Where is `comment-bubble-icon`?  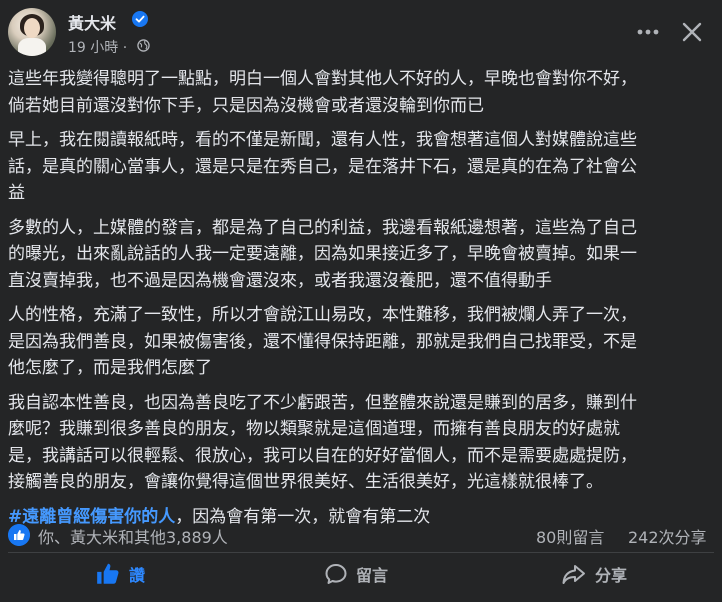
comment-bubble-icon is located at coordinates (336, 574).